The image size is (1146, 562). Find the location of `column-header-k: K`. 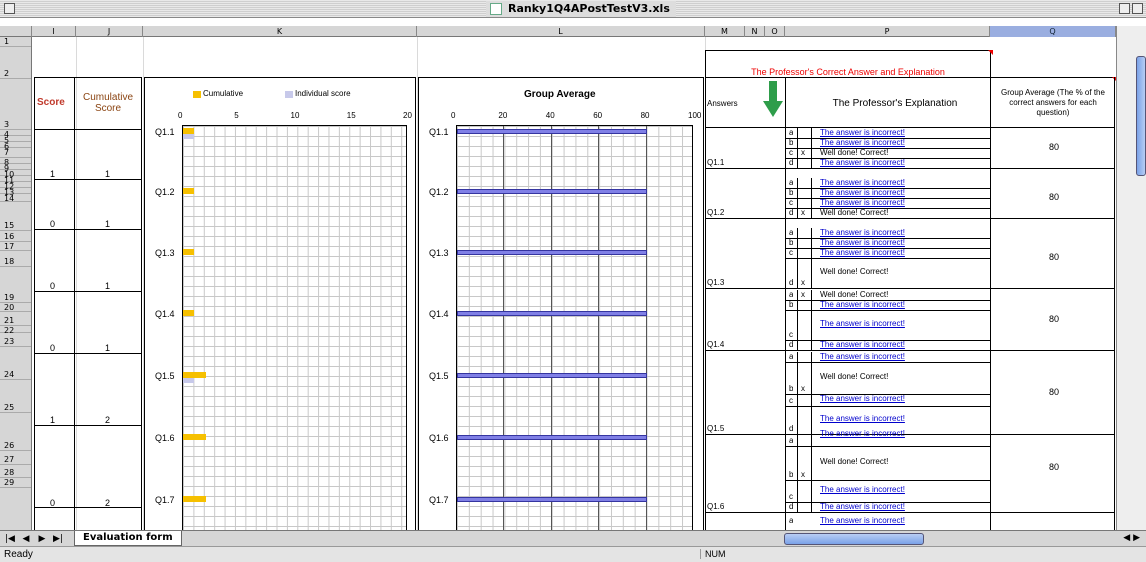

column-header-k: K is located at coordinates (280, 31).